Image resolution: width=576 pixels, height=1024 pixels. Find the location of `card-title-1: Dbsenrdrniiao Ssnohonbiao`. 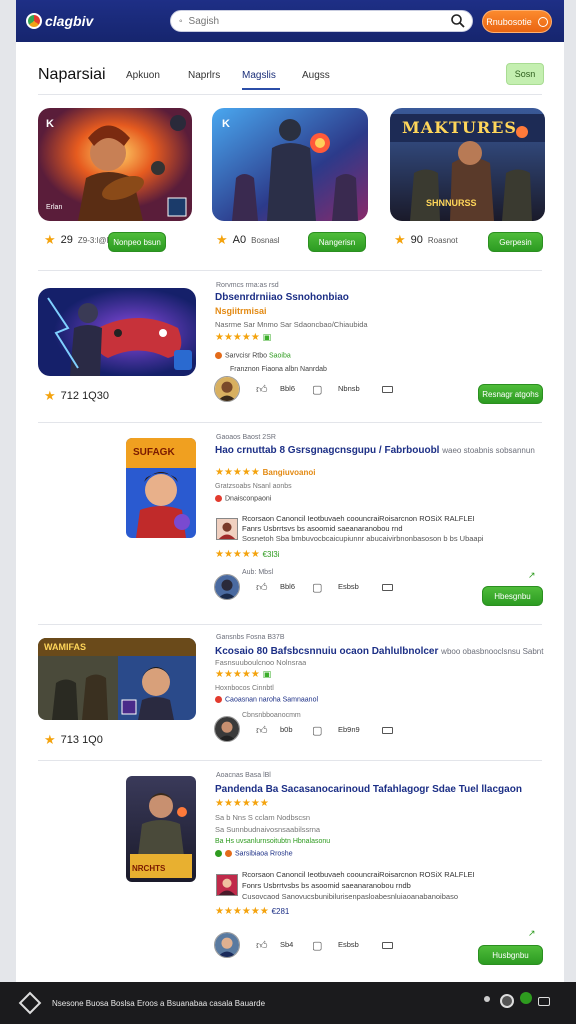

card-title-1: Dbsenrdrniiao Ssnohonbiao is located at coordinates (375, 297).